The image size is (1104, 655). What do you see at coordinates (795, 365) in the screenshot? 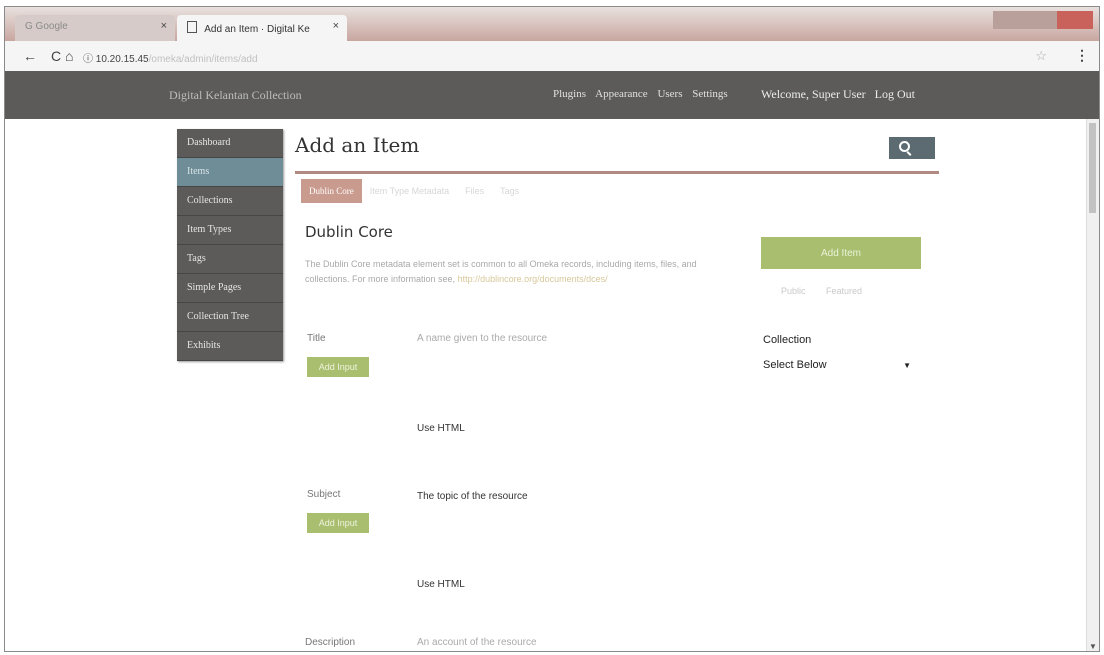
I see `collection-selected-value: Select Below` at bounding box center [795, 365].